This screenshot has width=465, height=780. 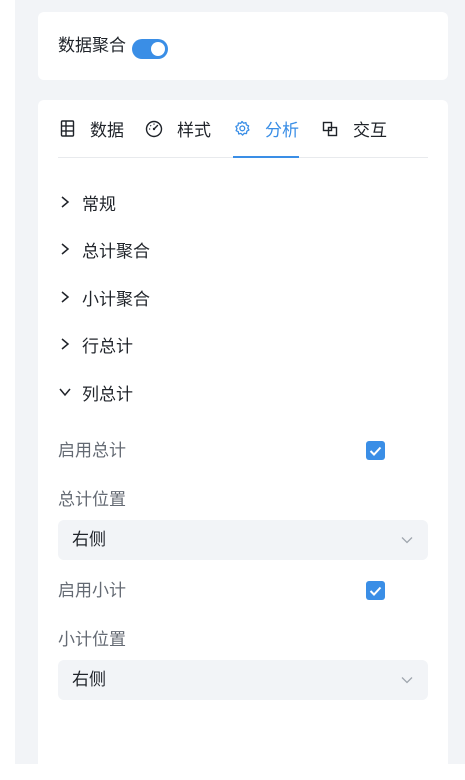 I want to click on toggle-knob, so click(x=158, y=49).